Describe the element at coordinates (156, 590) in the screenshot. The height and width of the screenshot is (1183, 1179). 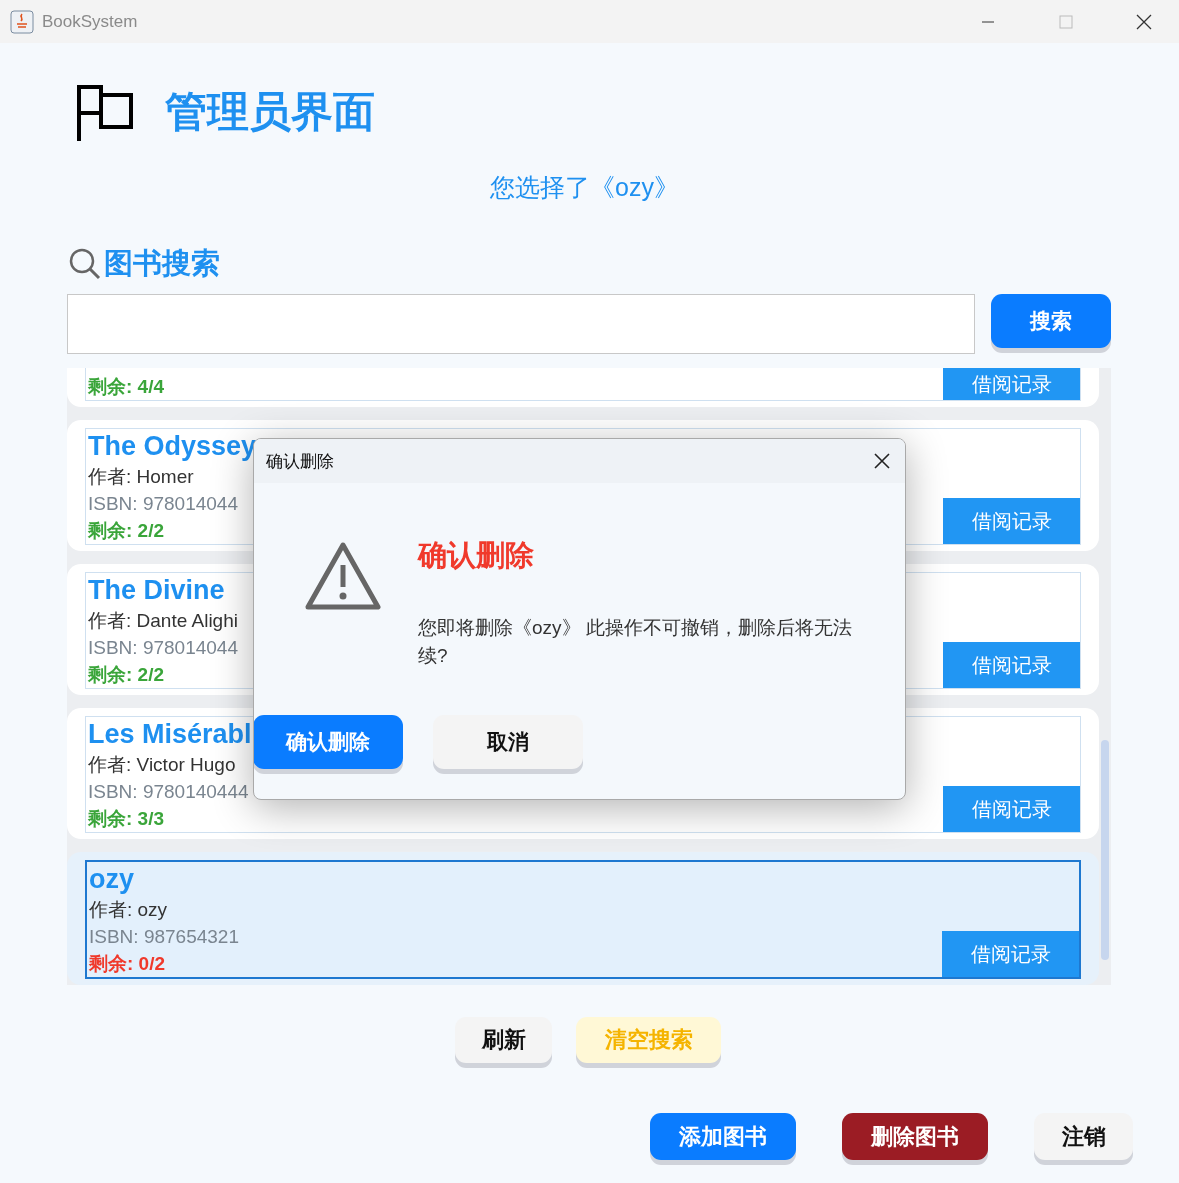
I see `book-title: The Divine` at that location.